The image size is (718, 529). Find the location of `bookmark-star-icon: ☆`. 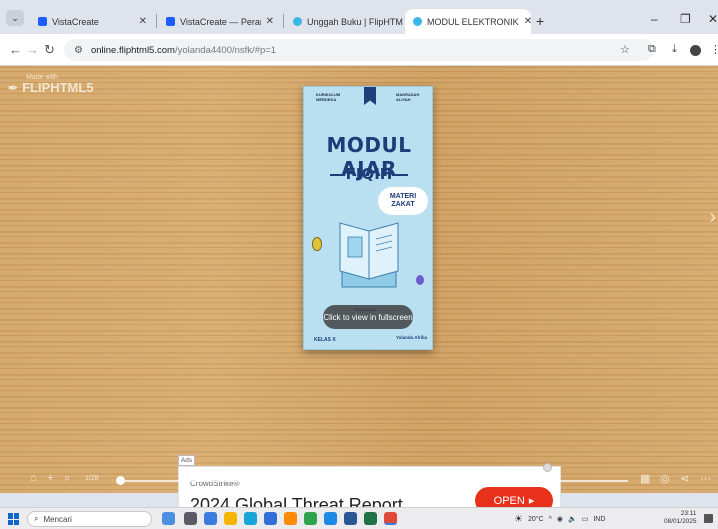

bookmark-star-icon: ☆ is located at coordinates (625, 49).